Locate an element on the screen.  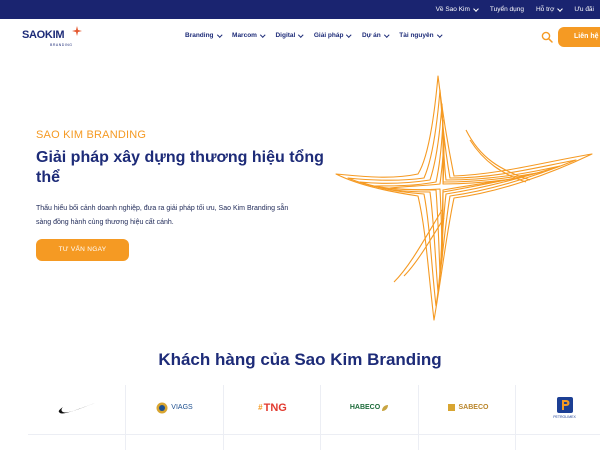
topbar-about-link: Về Sao Kim is located at coordinates (457, 9).